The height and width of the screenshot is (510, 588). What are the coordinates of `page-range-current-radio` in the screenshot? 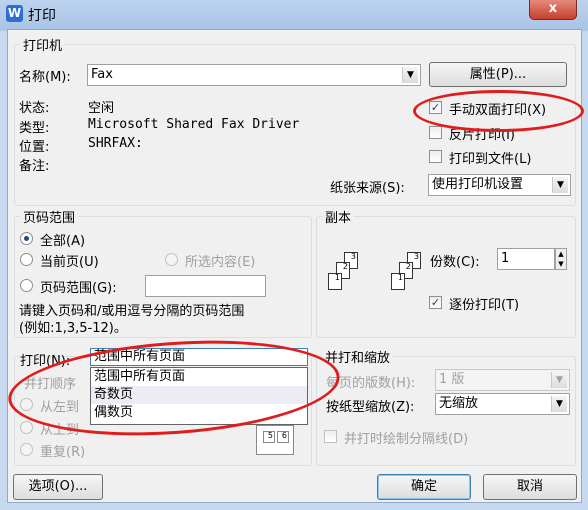 It's located at (26, 259).